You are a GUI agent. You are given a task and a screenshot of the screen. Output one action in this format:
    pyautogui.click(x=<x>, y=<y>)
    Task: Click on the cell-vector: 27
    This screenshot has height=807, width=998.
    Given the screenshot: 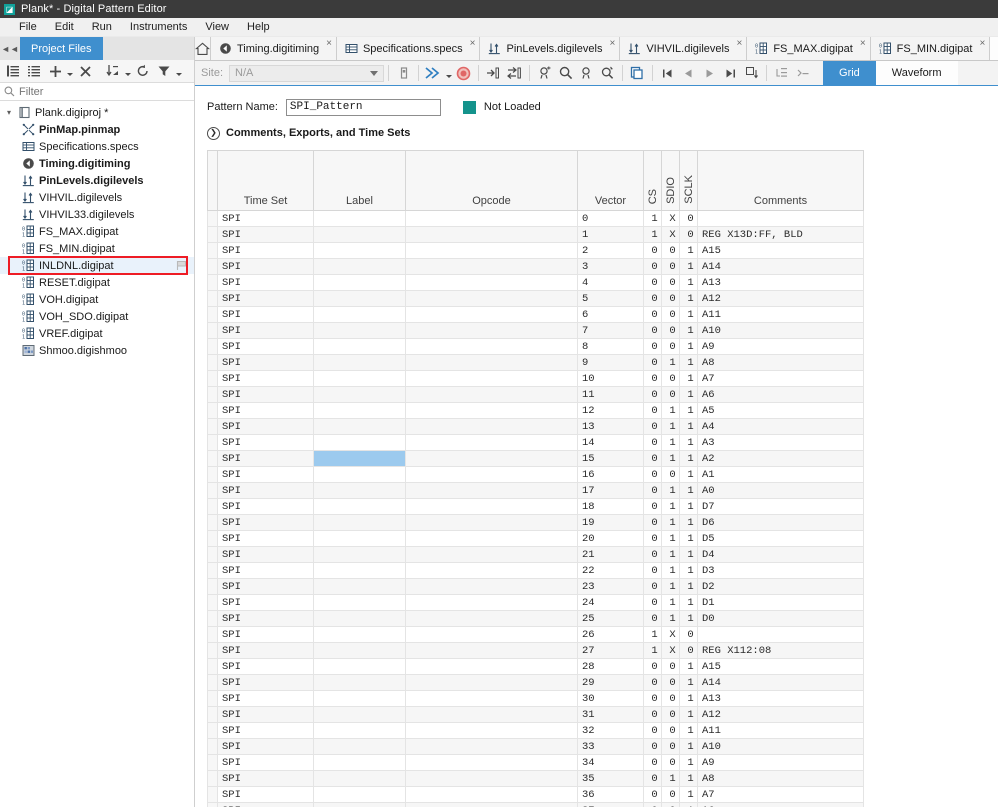 What is the action you would take?
    pyautogui.click(x=610, y=650)
    